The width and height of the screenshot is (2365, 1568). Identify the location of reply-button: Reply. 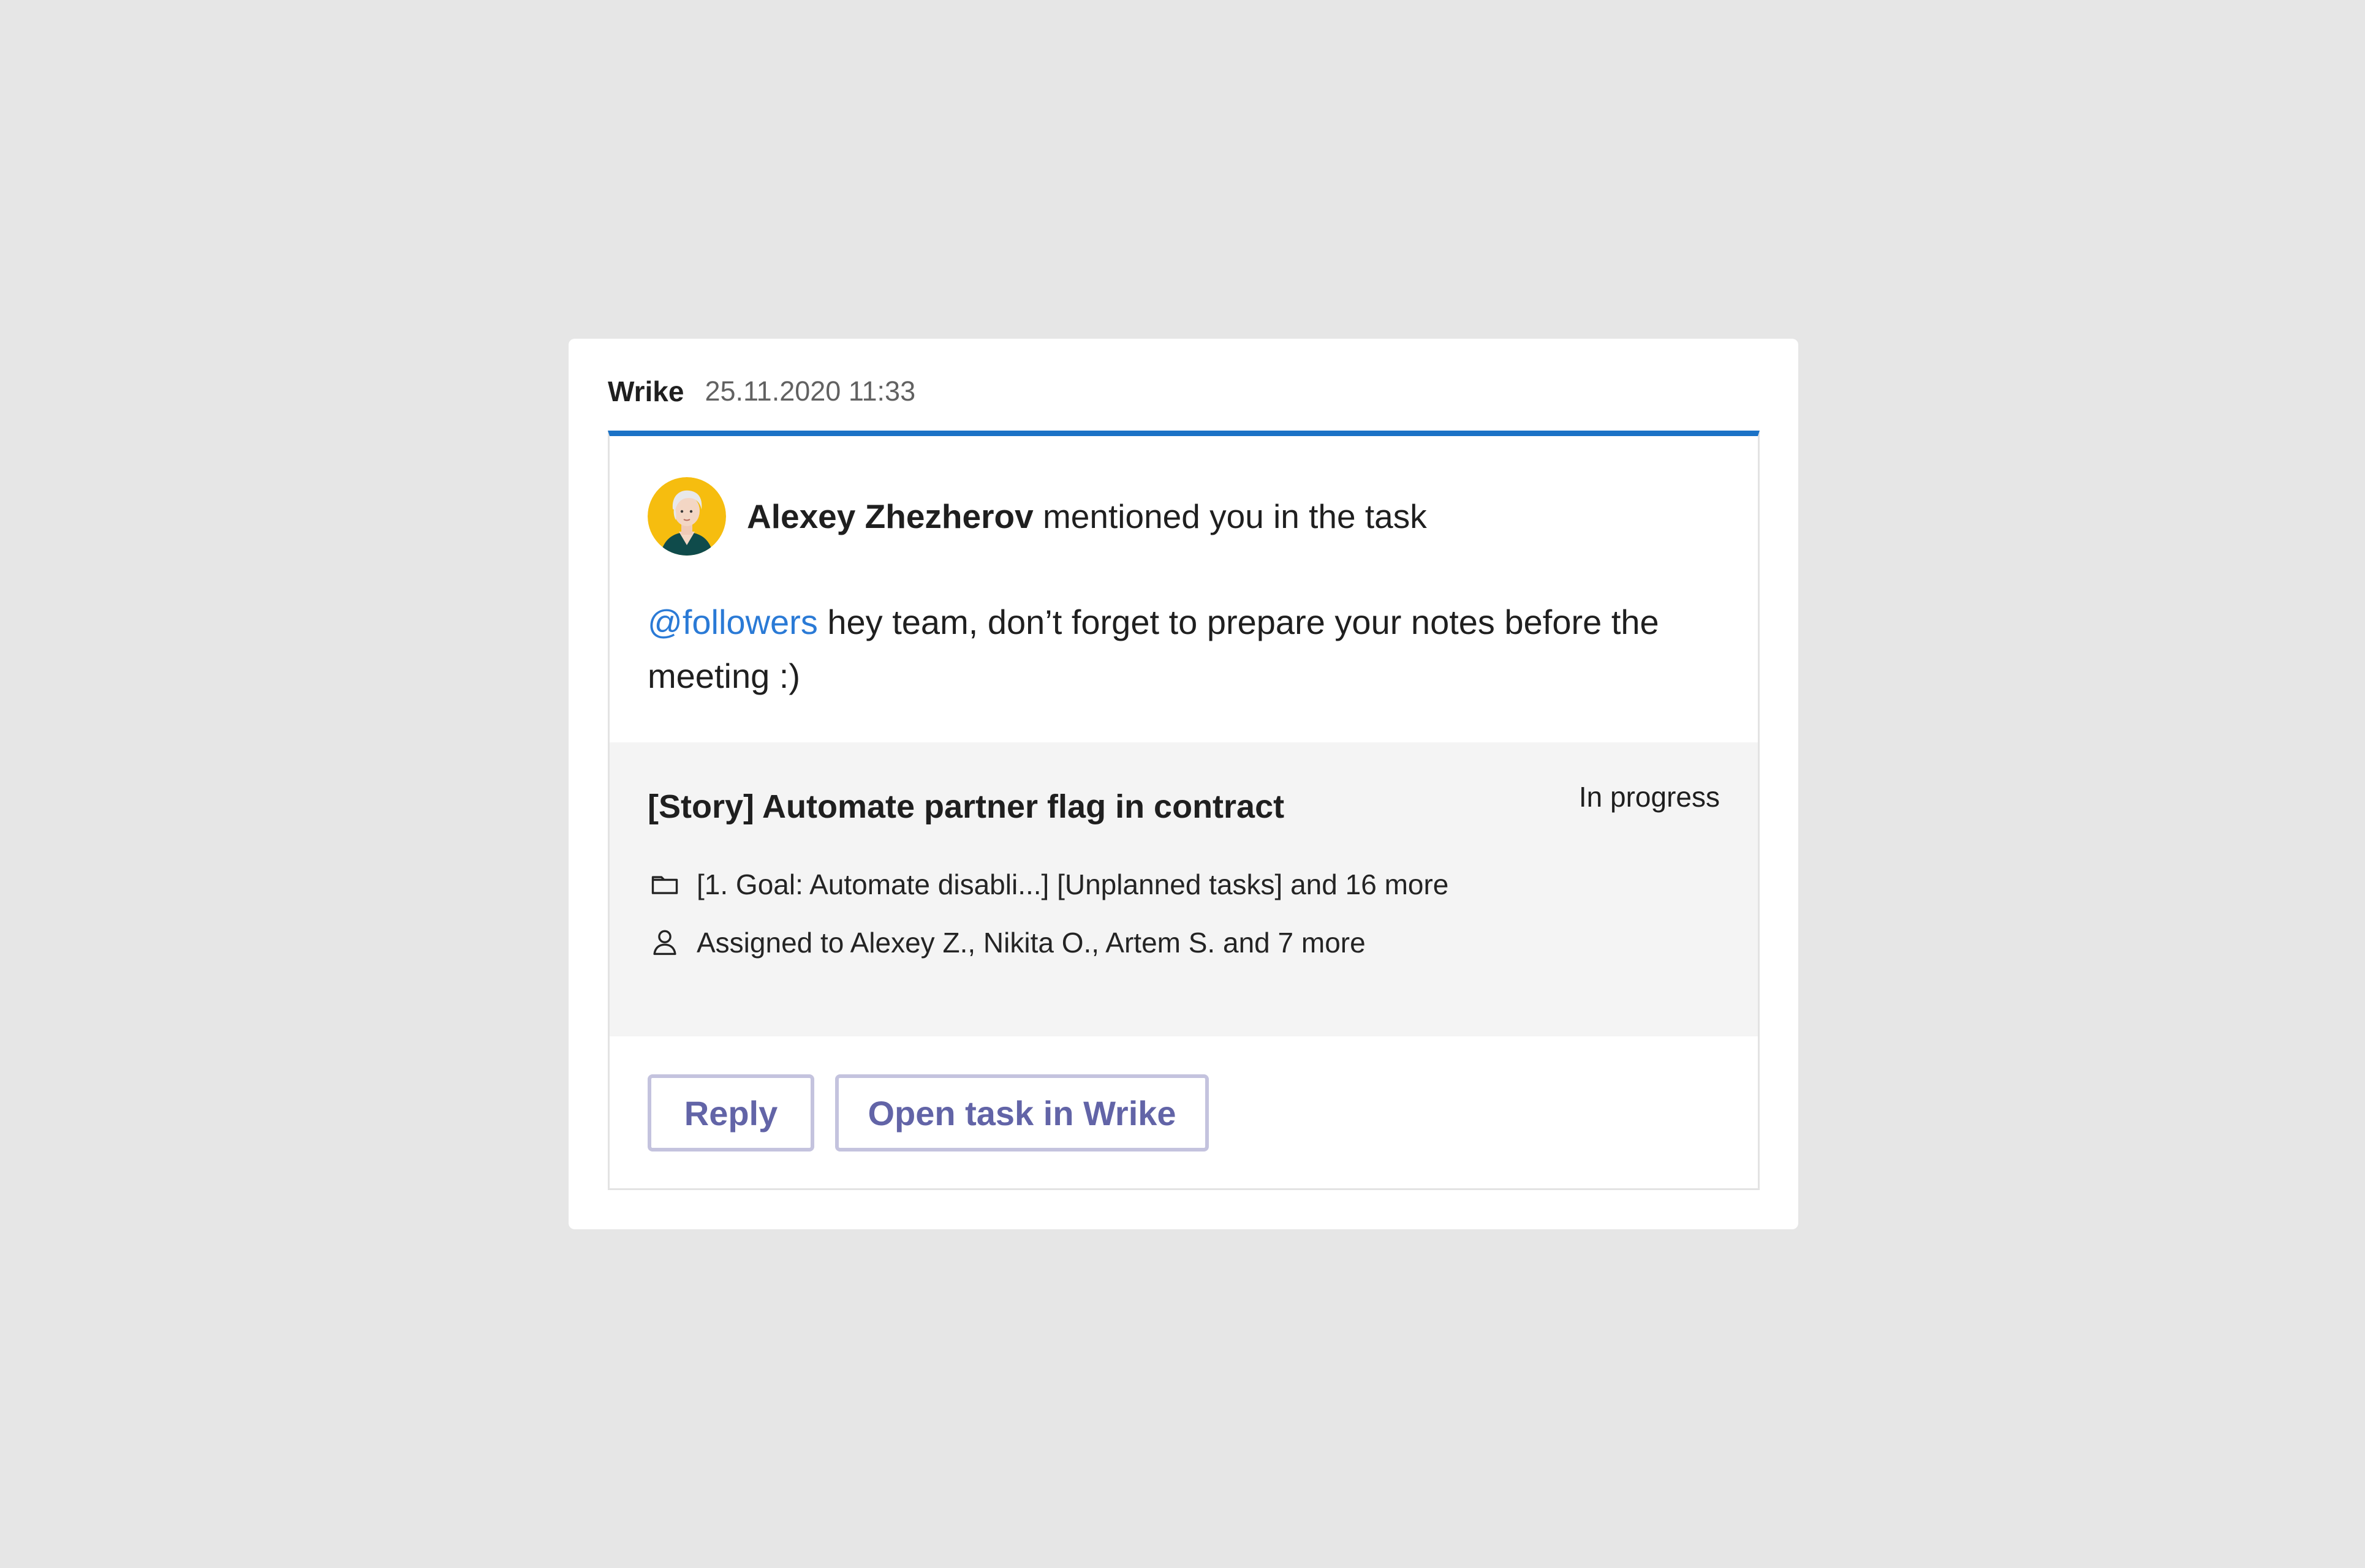
(731, 1113).